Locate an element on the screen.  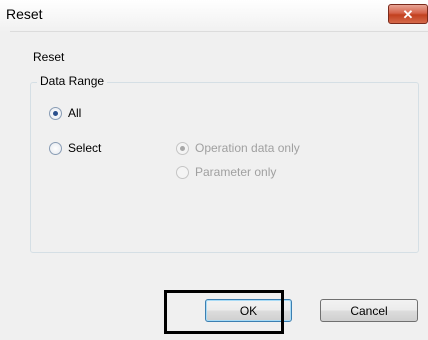
radio-operation-data-only-label: Operation data only is located at coordinates (247, 148).